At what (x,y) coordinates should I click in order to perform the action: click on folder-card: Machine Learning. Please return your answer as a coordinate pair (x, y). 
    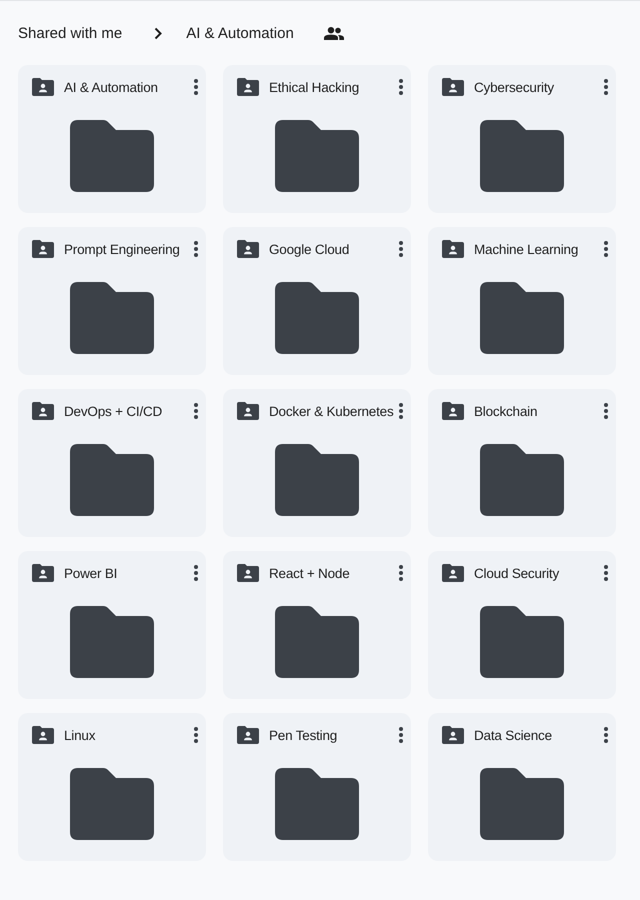
    Looking at the image, I should click on (522, 301).